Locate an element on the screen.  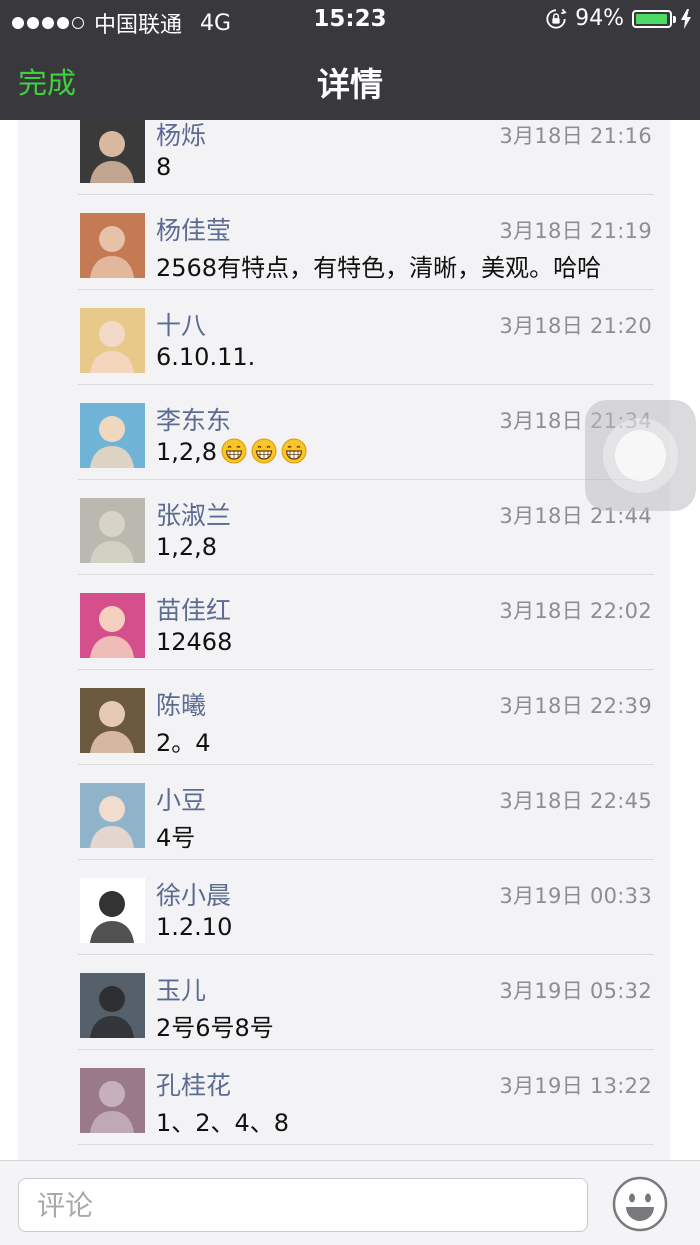
comment-time: 3月18日 21:16 is located at coordinates (575, 136).